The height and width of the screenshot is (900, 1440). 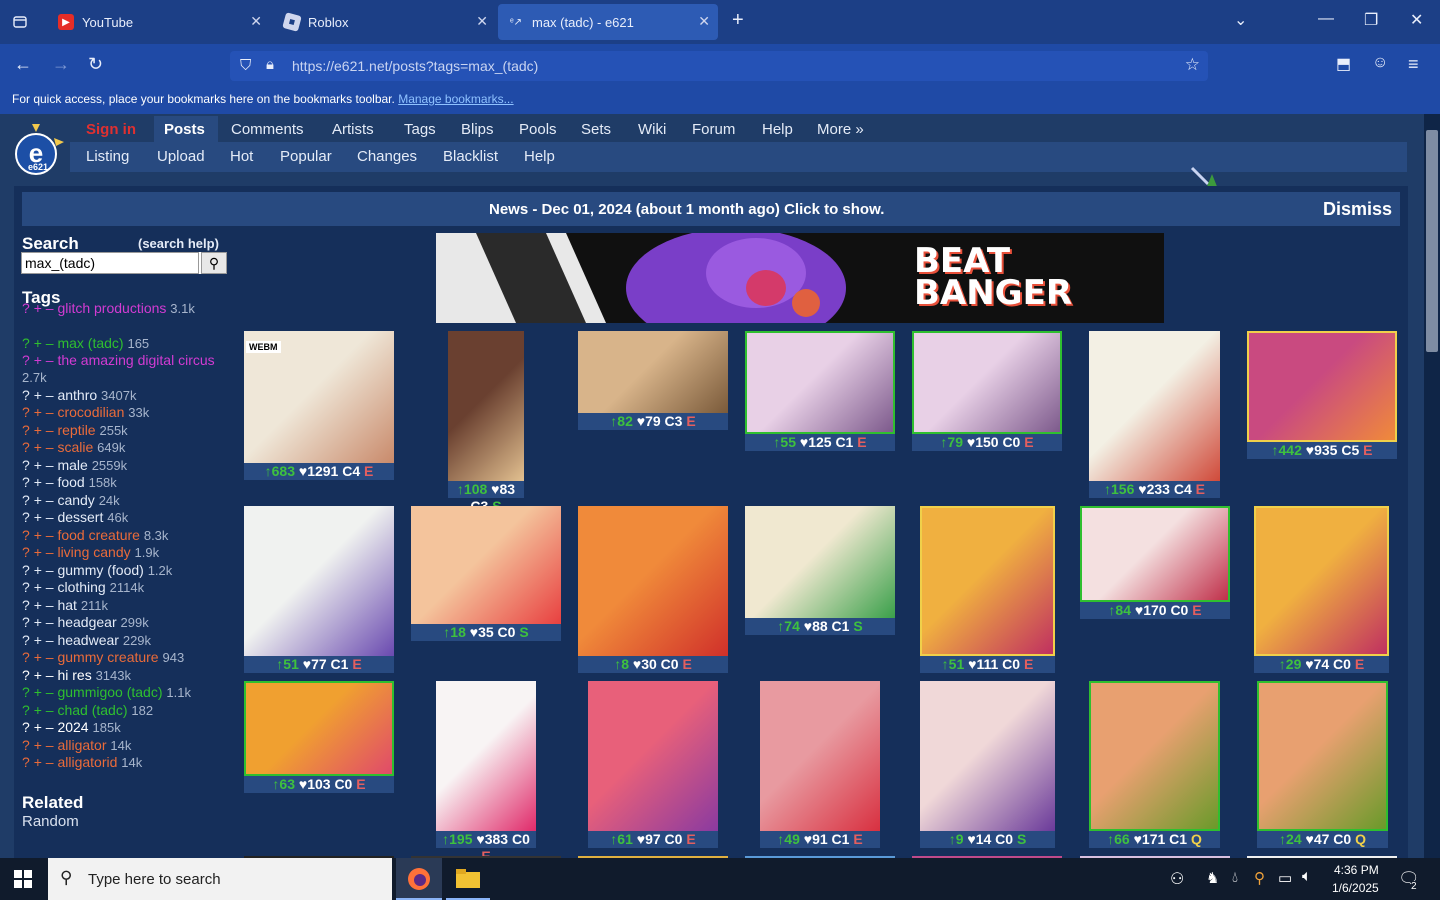 I want to click on nav-blips: Blips, so click(x=477, y=129).